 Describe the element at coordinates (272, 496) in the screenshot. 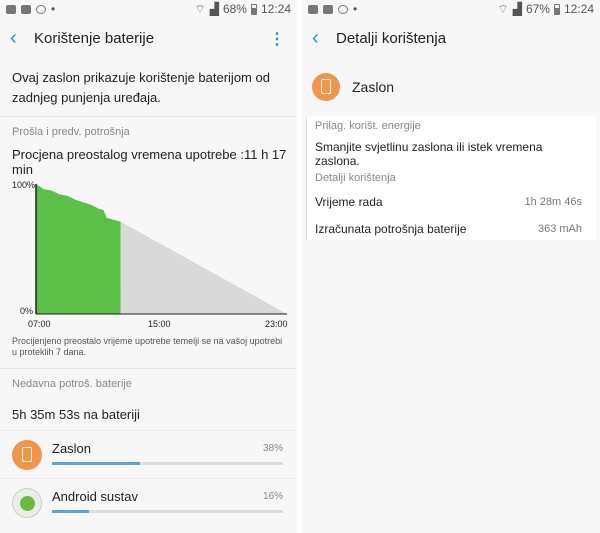

I see `app-percent: 16%` at that location.